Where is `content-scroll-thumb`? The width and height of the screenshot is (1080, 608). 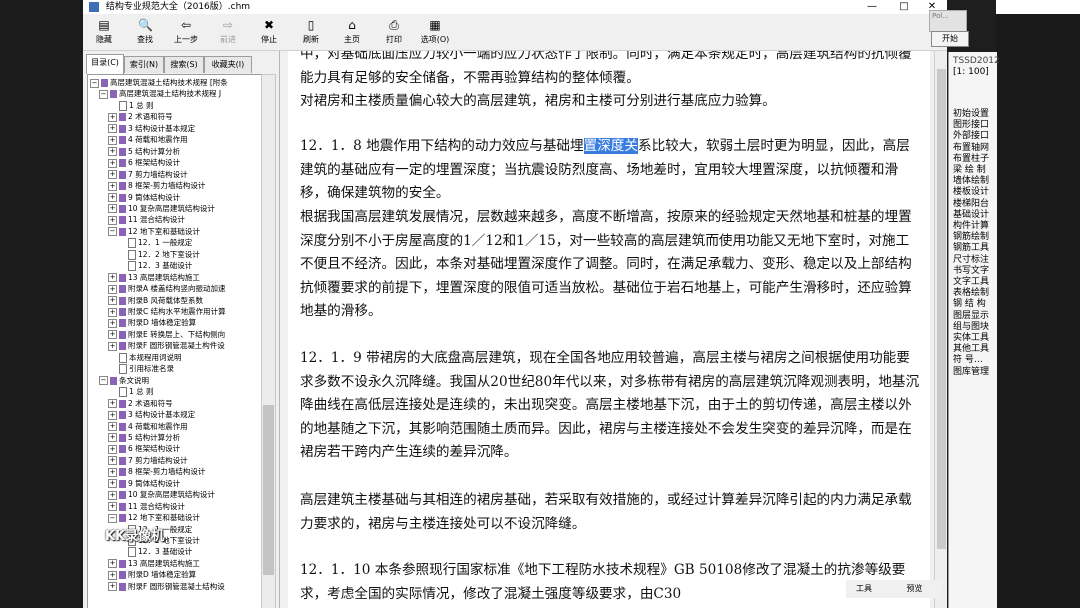
content-scroll-thumb is located at coordinates (941, 309).